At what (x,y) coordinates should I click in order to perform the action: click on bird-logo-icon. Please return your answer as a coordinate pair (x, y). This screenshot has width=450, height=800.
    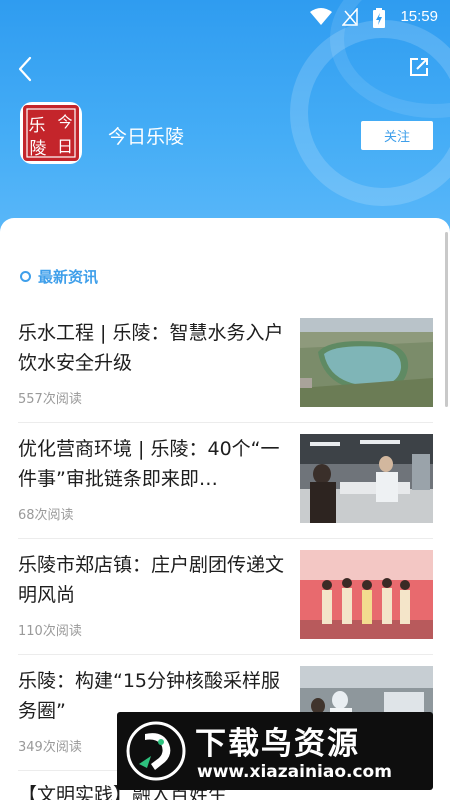
    Looking at the image, I should click on (156, 751).